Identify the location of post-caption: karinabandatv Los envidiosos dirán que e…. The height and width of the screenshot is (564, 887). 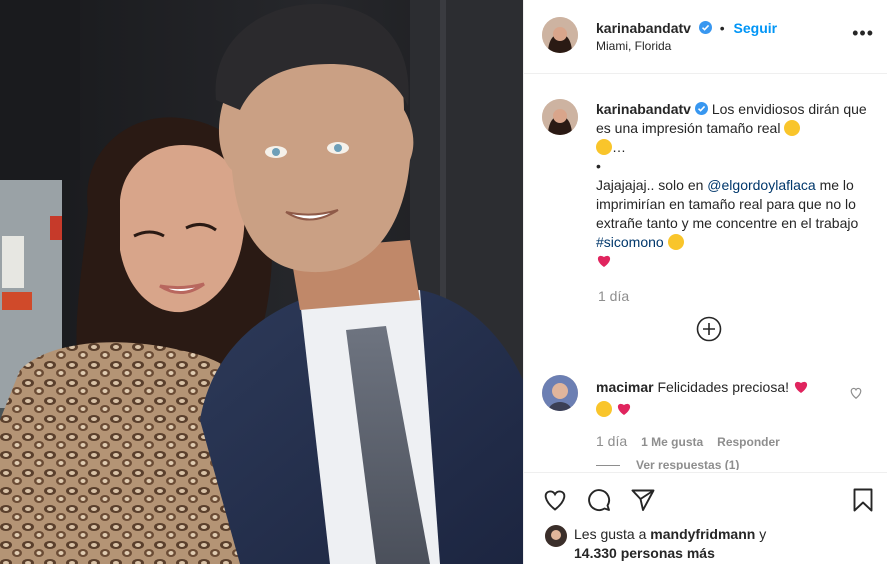
(732, 185).